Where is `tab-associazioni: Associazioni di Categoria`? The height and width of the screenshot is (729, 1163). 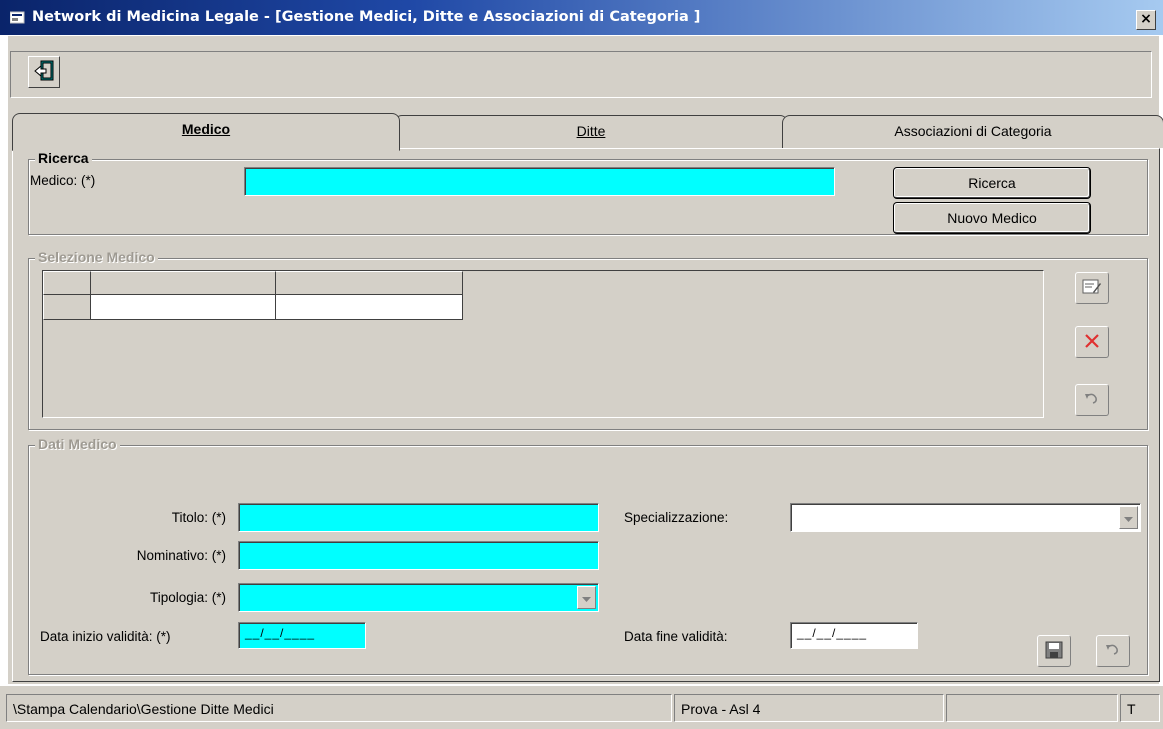
tab-associazioni: Associazioni di Categoria is located at coordinates (972, 131).